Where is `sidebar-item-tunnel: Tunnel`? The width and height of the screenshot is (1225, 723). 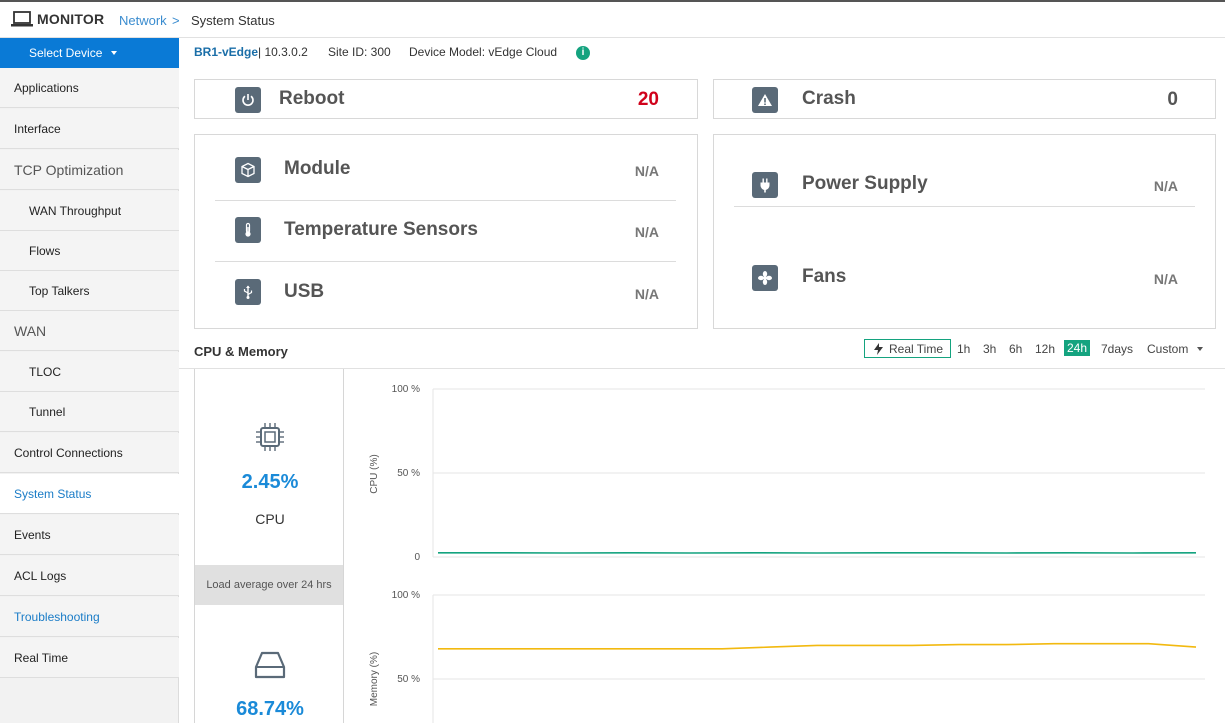 sidebar-item-tunnel: Tunnel is located at coordinates (89, 412).